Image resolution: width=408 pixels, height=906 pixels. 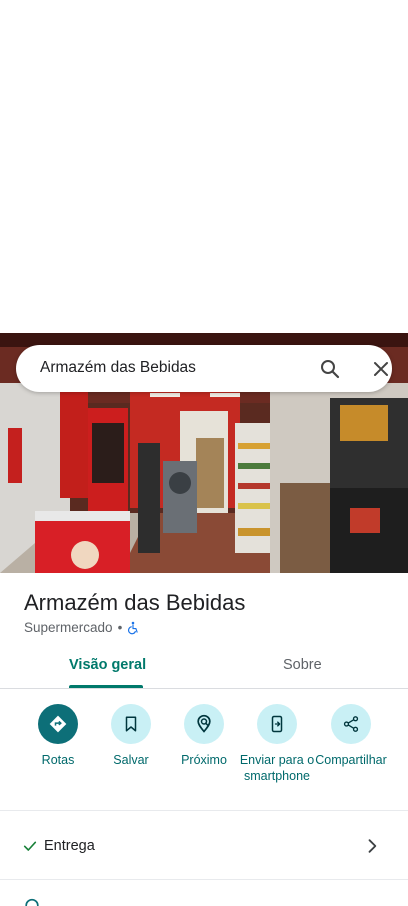 What do you see at coordinates (330, 369) in the screenshot?
I see `search-icon` at bounding box center [330, 369].